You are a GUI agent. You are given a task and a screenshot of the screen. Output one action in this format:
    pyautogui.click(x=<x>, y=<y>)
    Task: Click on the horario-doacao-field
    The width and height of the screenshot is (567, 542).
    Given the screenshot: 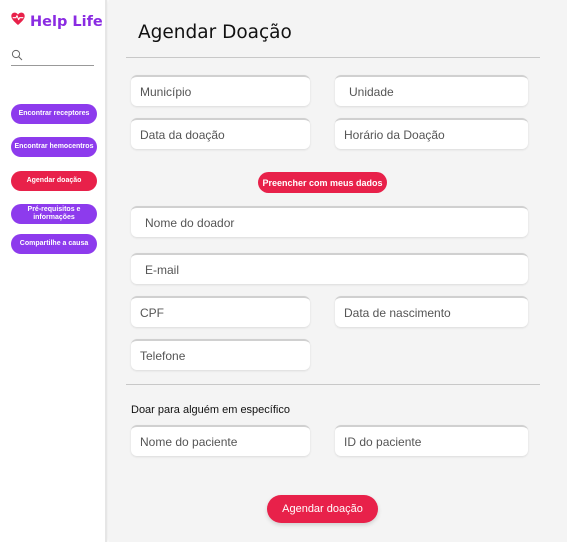 What is the action you would take?
    pyautogui.click(x=431, y=133)
    